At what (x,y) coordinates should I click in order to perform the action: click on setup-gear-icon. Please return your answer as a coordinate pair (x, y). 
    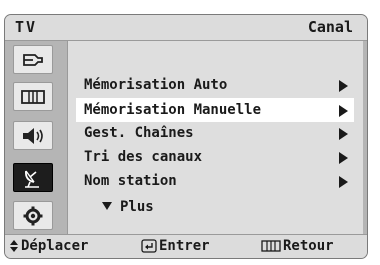
    Looking at the image, I should click on (33, 215).